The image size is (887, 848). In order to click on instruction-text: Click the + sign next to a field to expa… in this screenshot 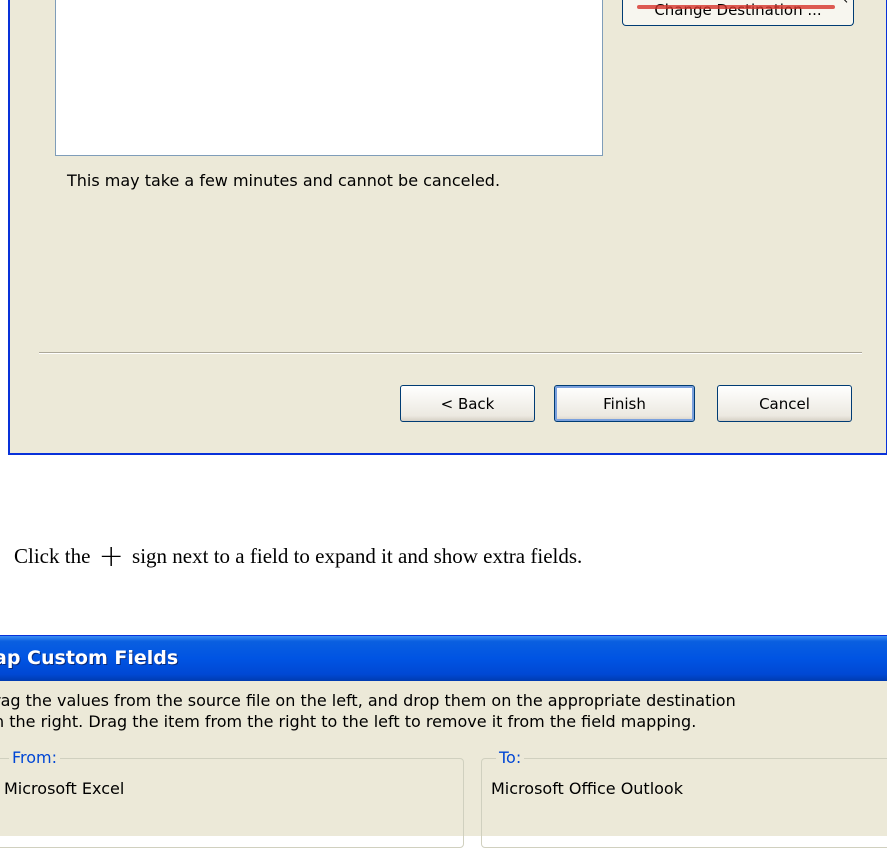, I will do `click(298, 556)`.